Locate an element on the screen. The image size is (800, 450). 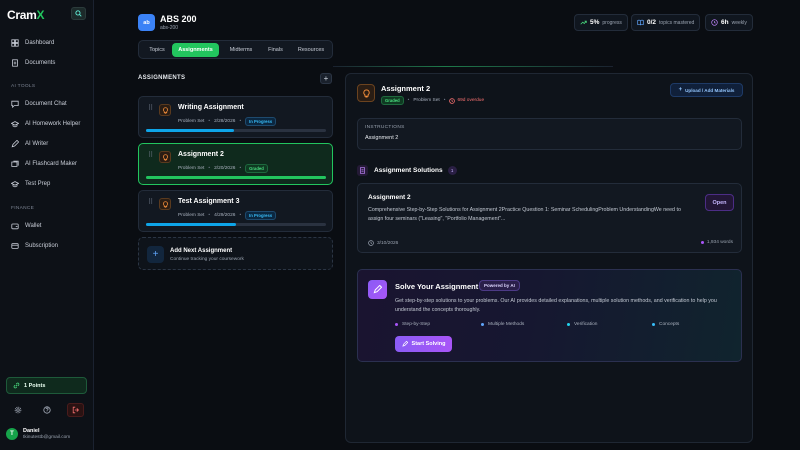
clock-icon is located at coordinates (452, 100).